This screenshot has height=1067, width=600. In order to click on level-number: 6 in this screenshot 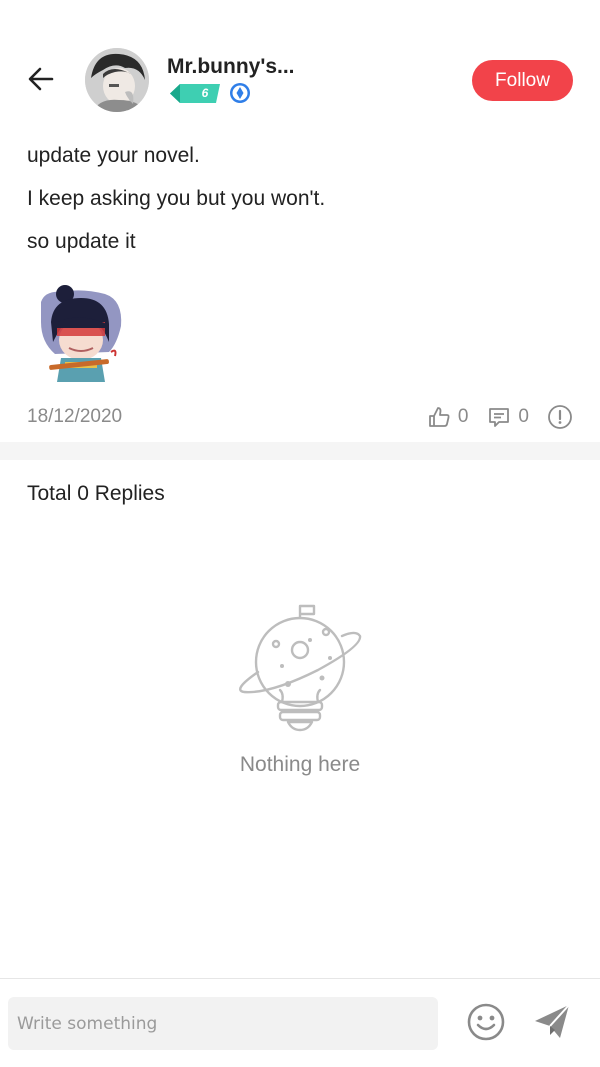, I will do `click(205, 93)`.